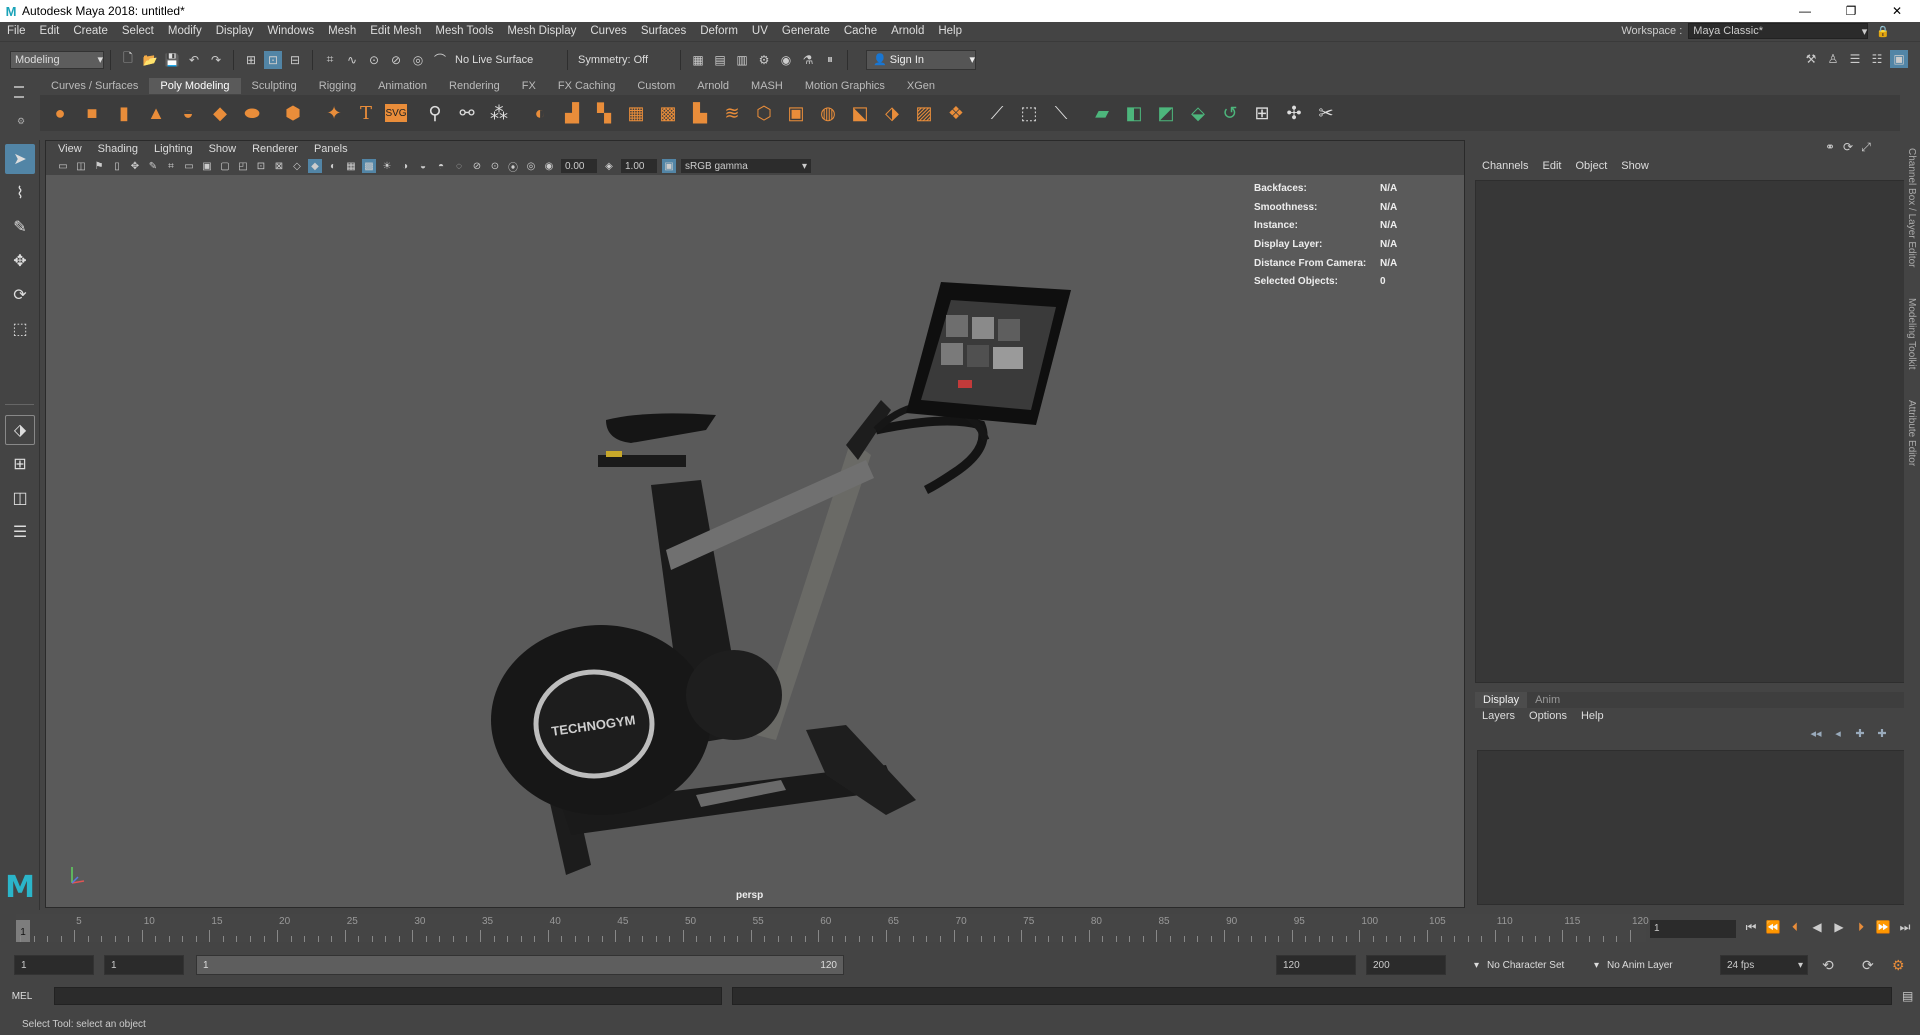  I want to click on loop-icon: ⟲, so click(1828, 965).